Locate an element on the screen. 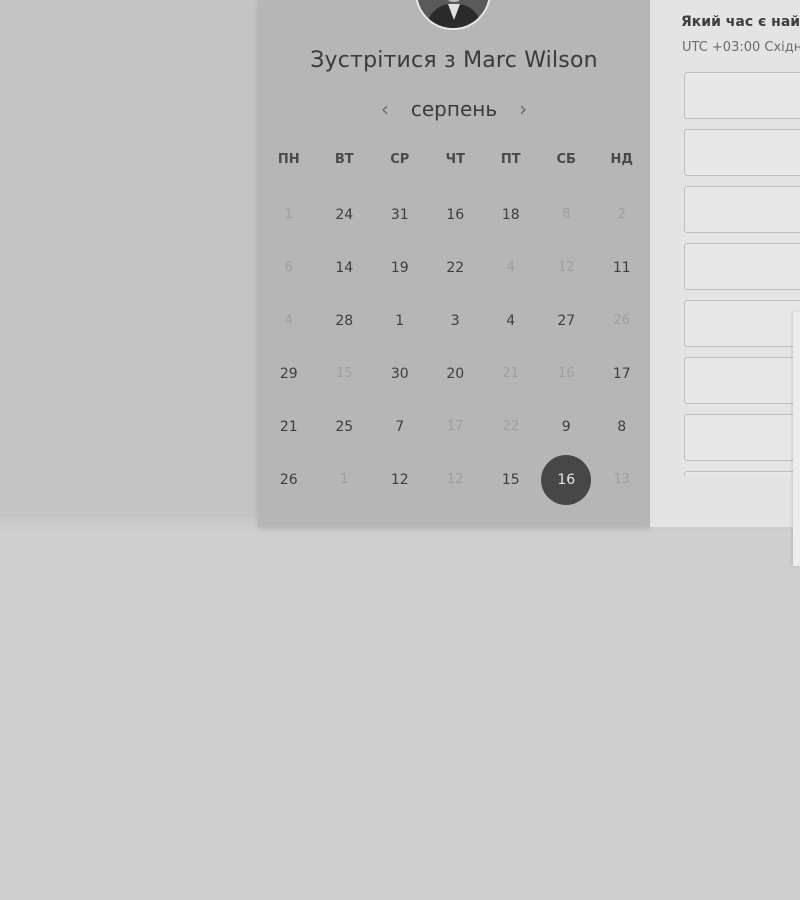  calendar-day: 11 is located at coordinates (622, 267).